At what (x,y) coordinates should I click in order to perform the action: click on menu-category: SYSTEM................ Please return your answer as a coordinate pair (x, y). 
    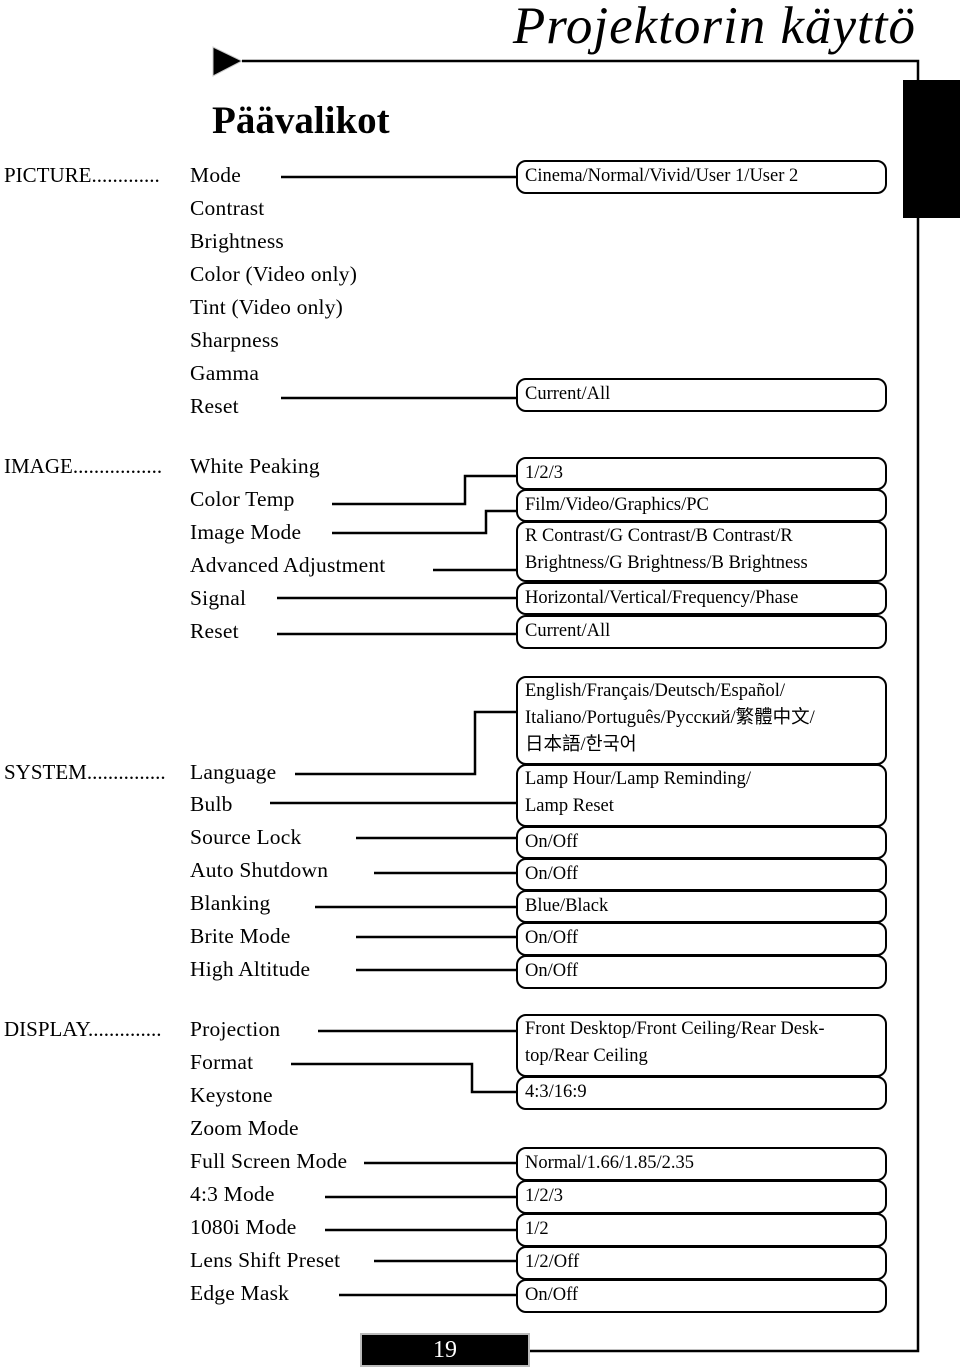
    Looking at the image, I should click on (85, 772).